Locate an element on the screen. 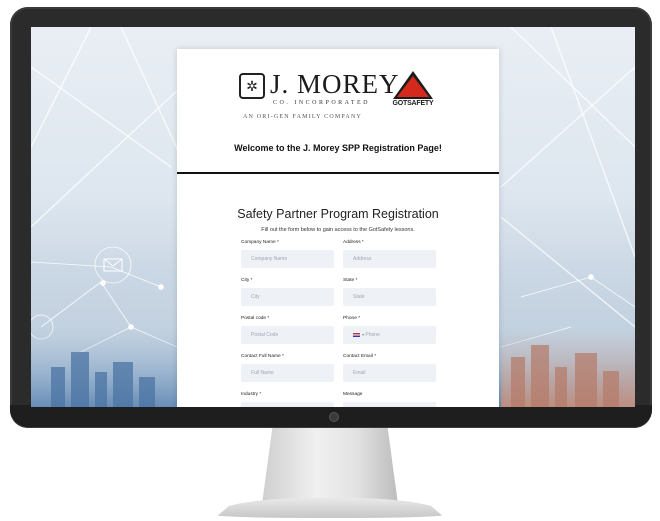  company-name-input: Company Name is located at coordinates (287, 259).